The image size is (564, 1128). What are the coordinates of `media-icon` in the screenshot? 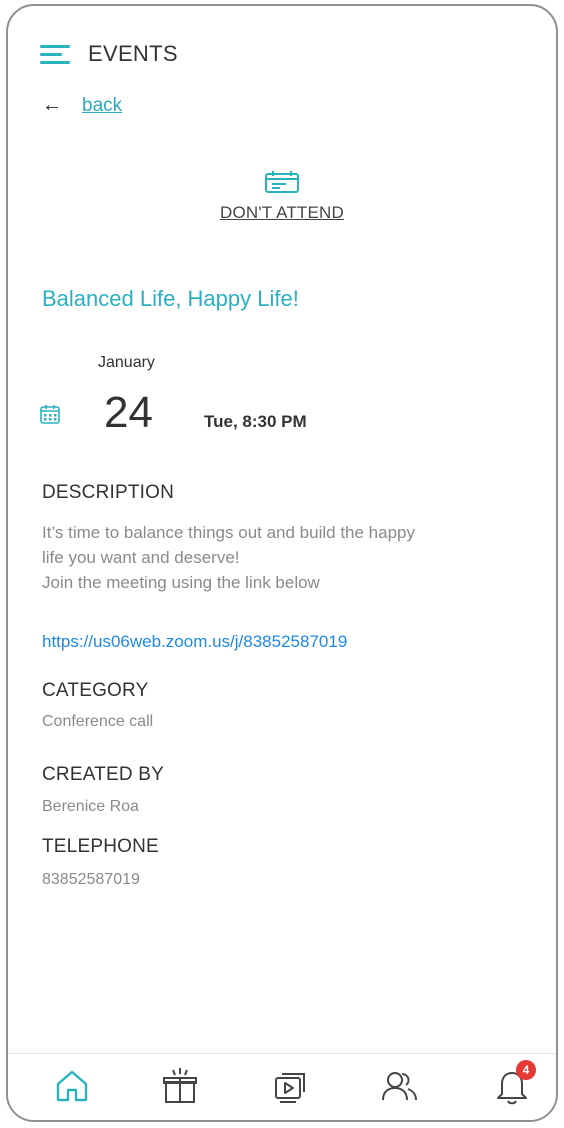 It's located at (290, 1088).